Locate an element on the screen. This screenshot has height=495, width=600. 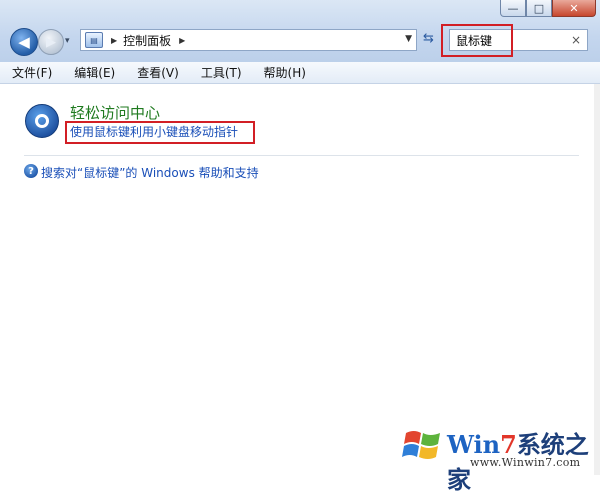
maximize-button: □ is located at coordinates (539, 8).